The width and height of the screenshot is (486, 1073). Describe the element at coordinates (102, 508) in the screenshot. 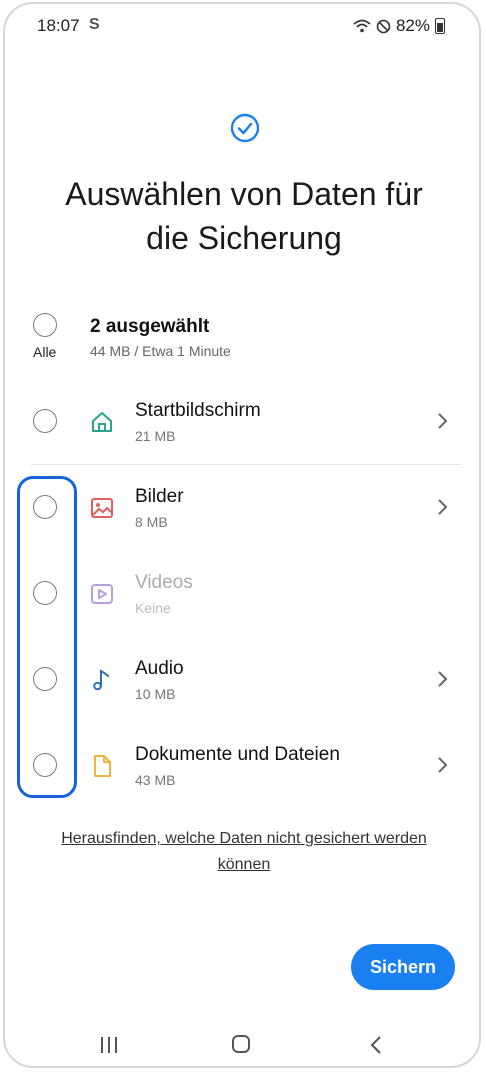

I see `image-icon` at that location.